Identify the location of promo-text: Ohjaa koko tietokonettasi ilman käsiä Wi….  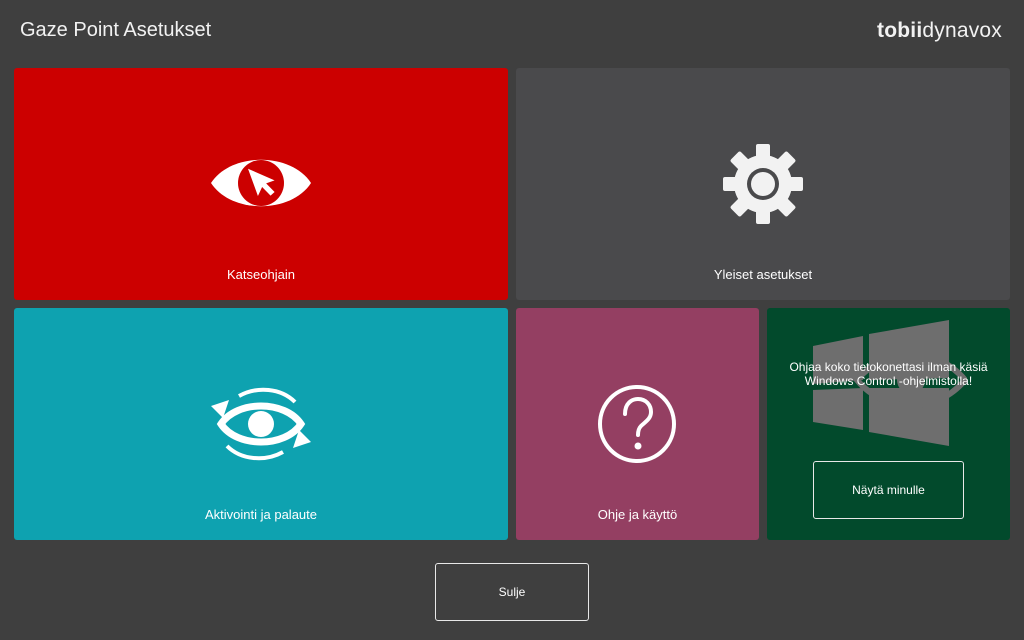
(888, 374).